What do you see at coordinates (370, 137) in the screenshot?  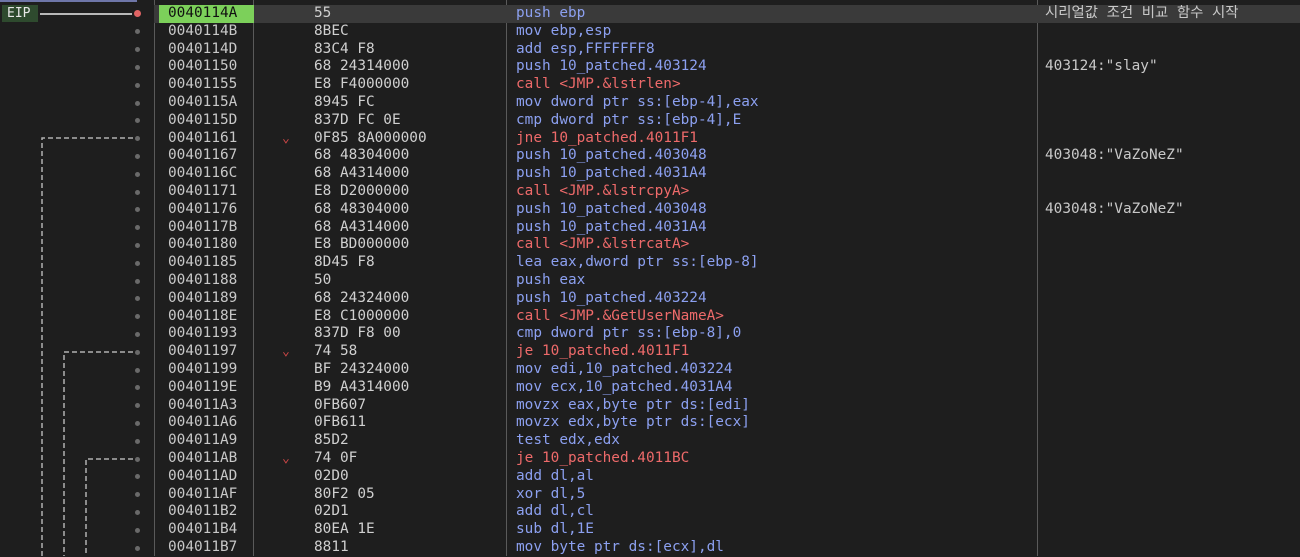 I see `instruction-bytes: 0F85 8A000000` at bounding box center [370, 137].